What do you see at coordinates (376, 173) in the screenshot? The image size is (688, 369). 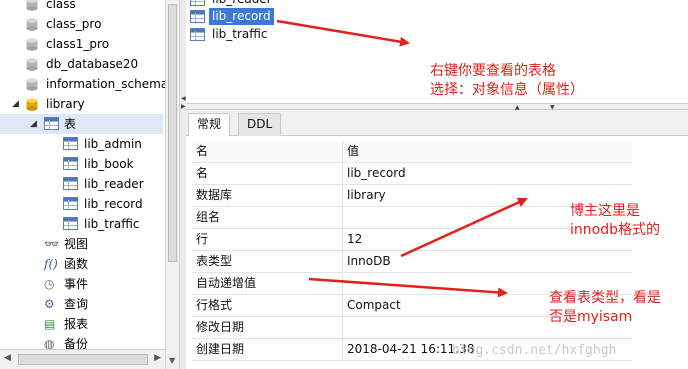 I see `property-value: lib_record` at bounding box center [376, 173].